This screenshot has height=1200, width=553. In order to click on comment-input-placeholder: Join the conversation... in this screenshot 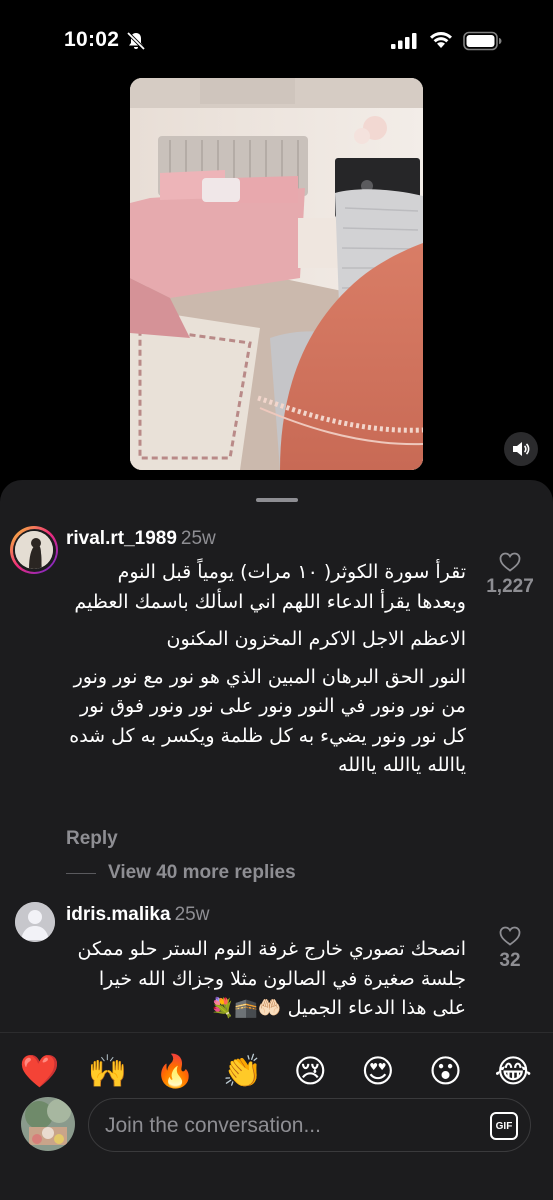, I will do `click(213, 1125)`.